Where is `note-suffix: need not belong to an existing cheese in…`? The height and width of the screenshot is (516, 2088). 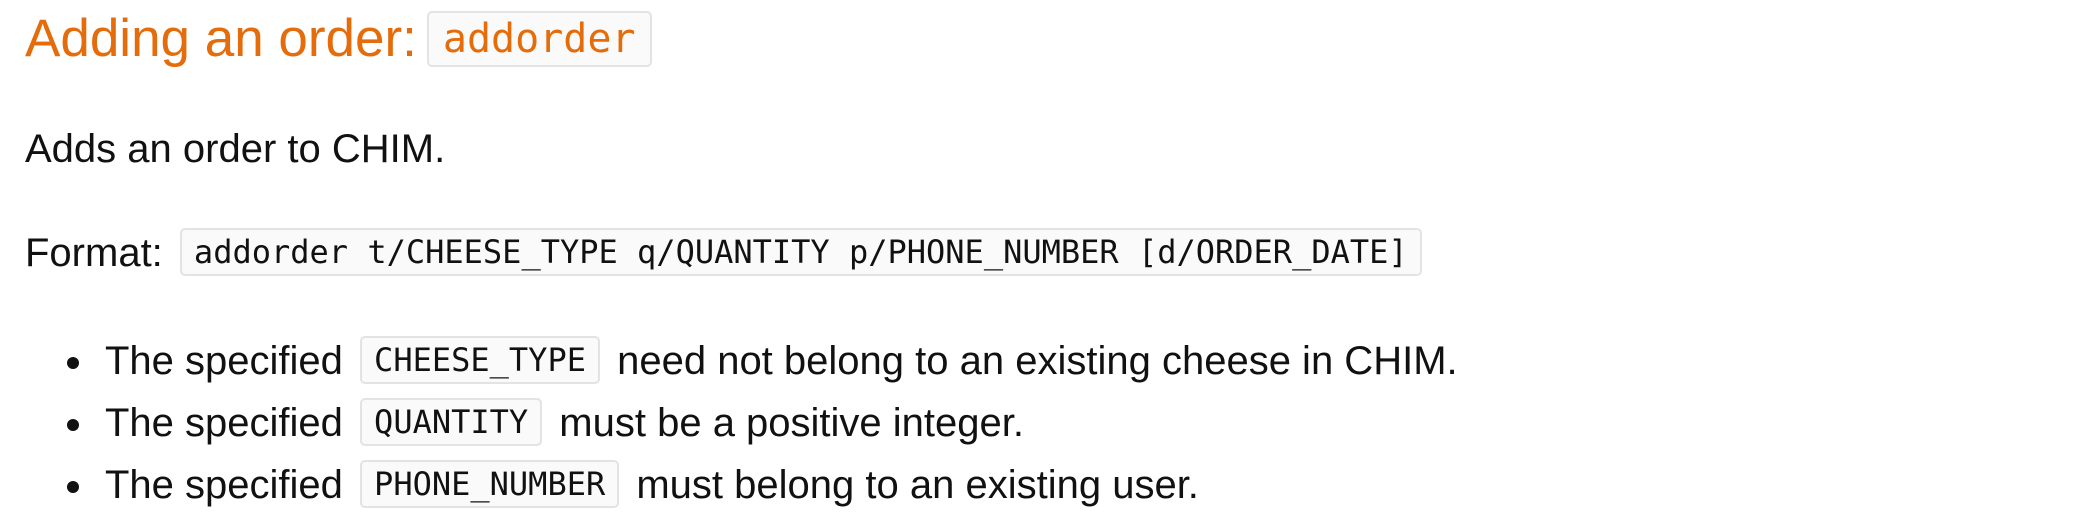
note-suffix: need not belong to an existing cheese in… is located at coordinates (1037, 361).